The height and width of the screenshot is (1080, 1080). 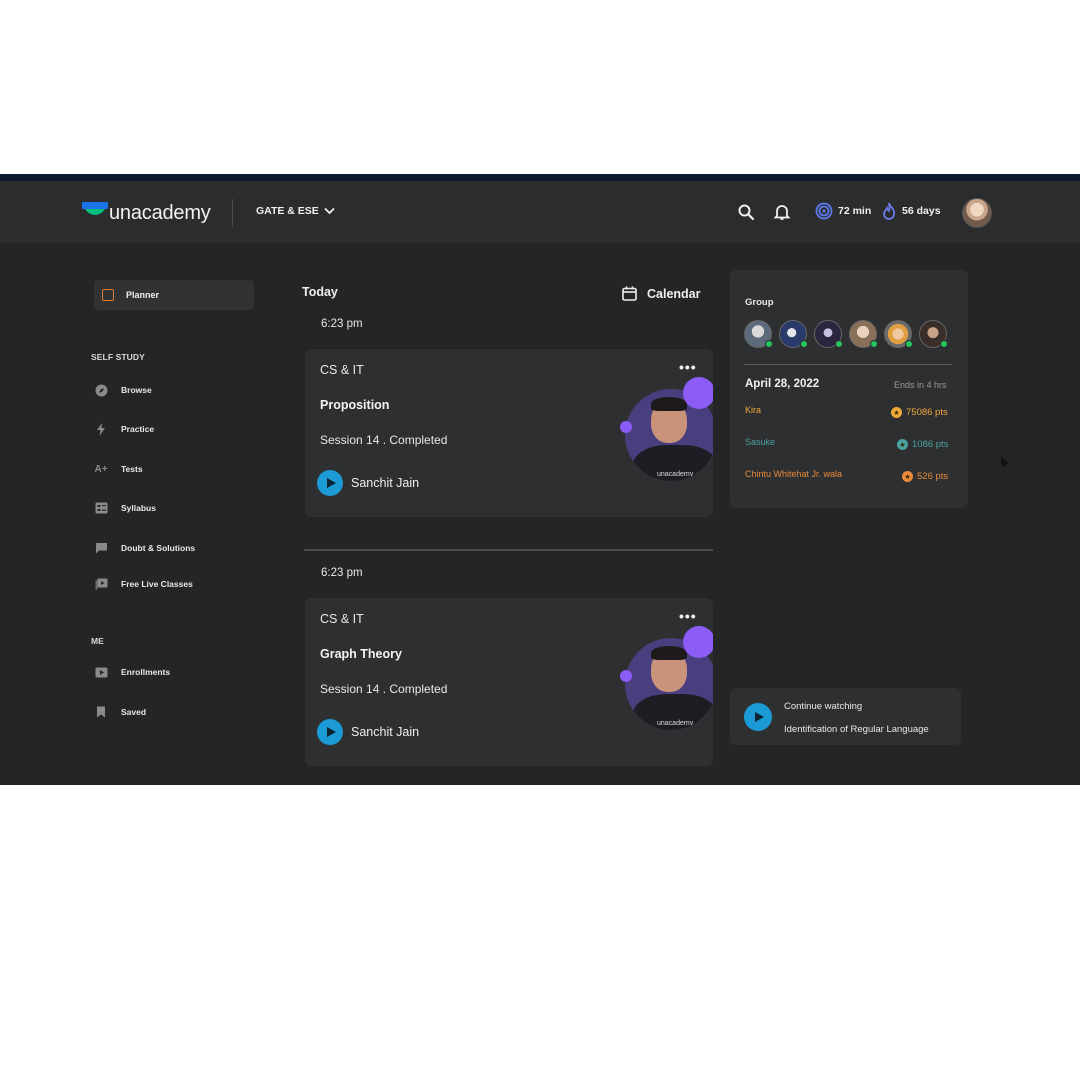 What do you see at coordinates (925, 476) in the screenshot?
I see `leaderboard-points: ★ 526 pts` at bounding box center [925, 476].